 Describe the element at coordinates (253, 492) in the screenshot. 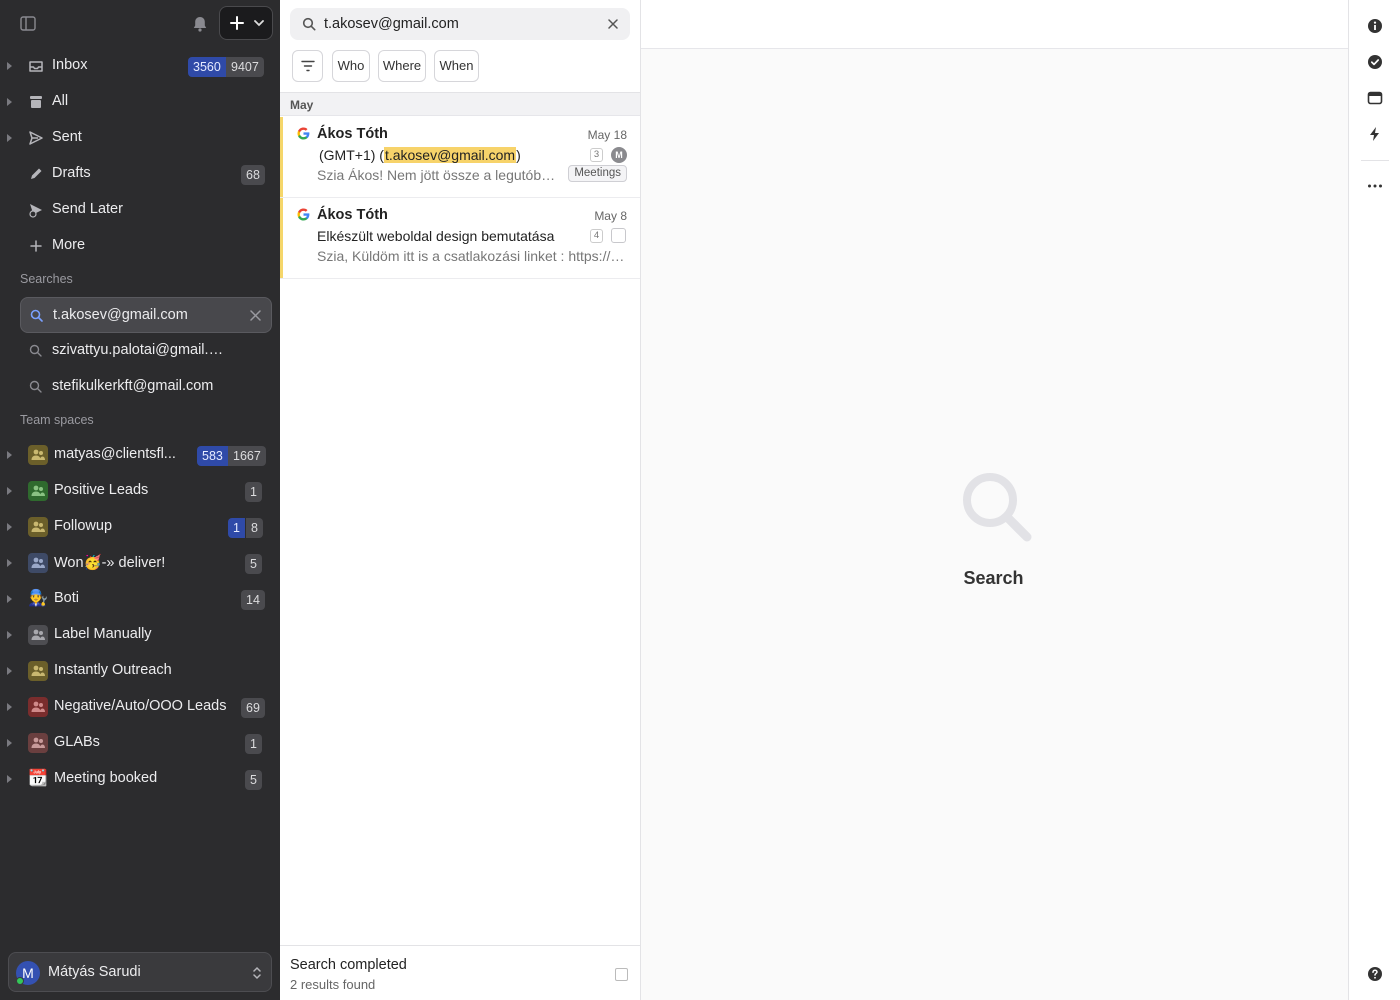

I see `count-badge: 1` at that location.